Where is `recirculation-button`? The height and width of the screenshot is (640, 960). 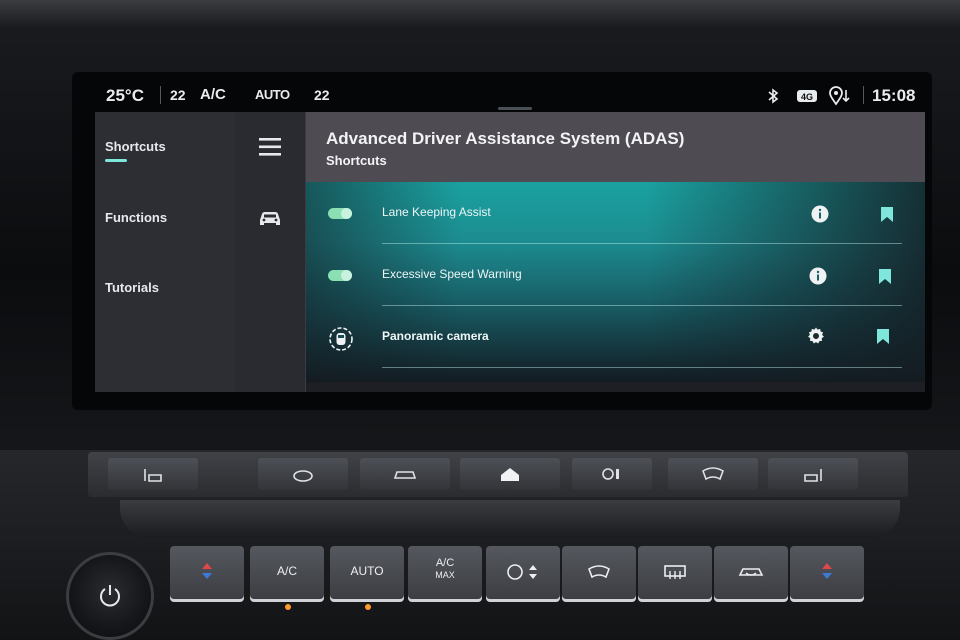
recirculation-button is located at coordinates (751, 574).